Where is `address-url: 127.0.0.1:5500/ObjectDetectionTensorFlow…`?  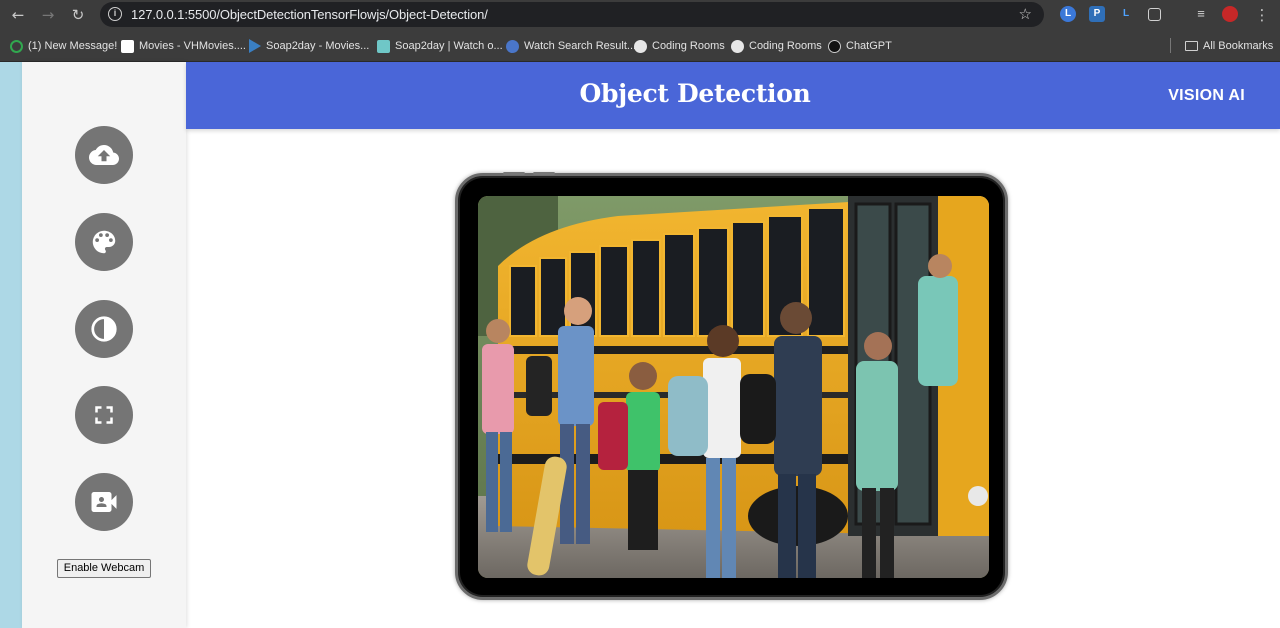 address-url: 127.0.0.1:5500/ObjectDetectionTensorFlow… is located at coordinates (309, 14).